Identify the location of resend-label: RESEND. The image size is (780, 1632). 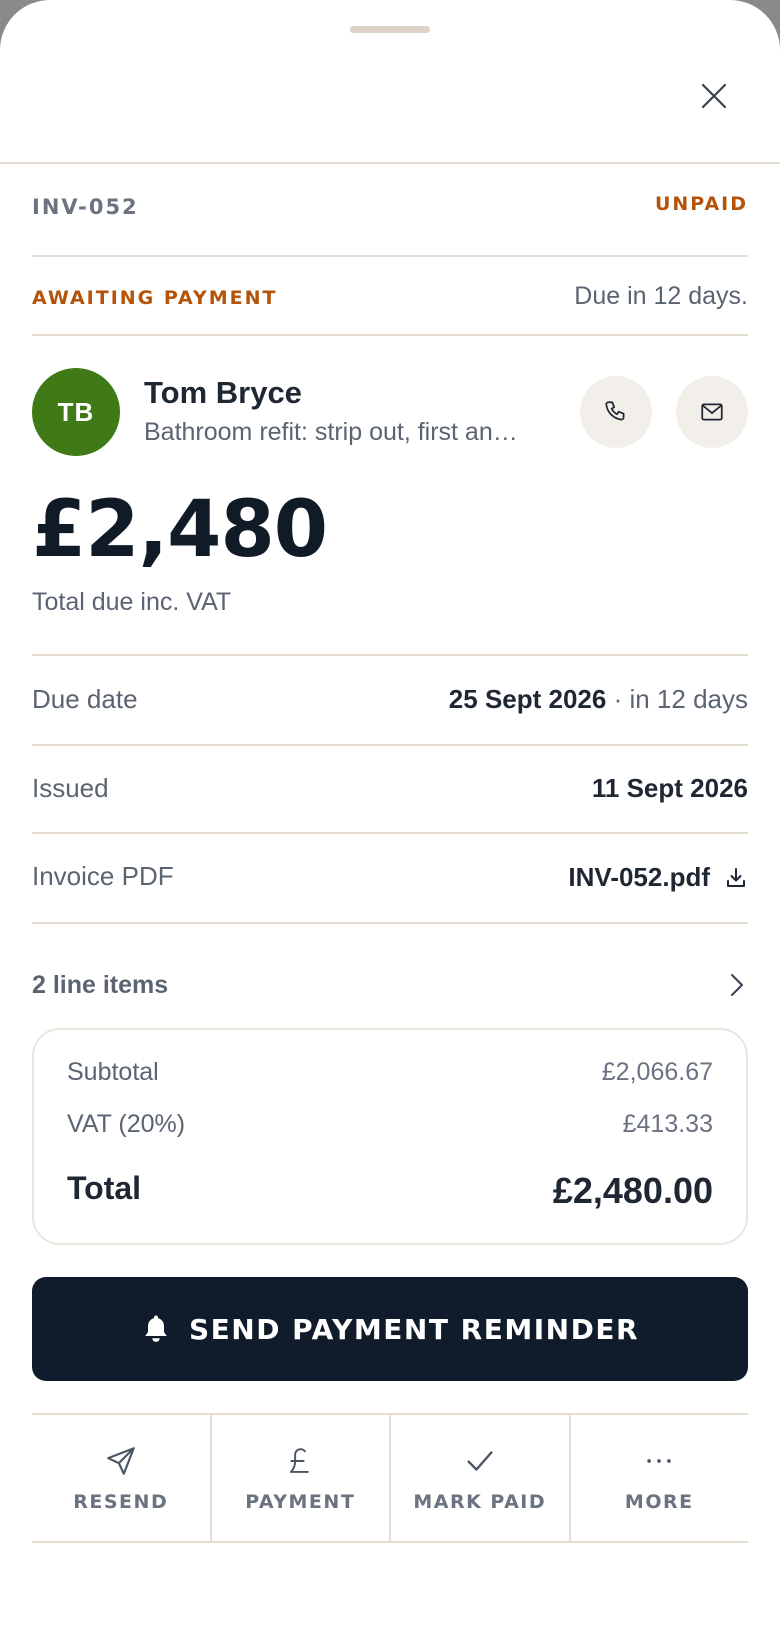
(121, 1502).